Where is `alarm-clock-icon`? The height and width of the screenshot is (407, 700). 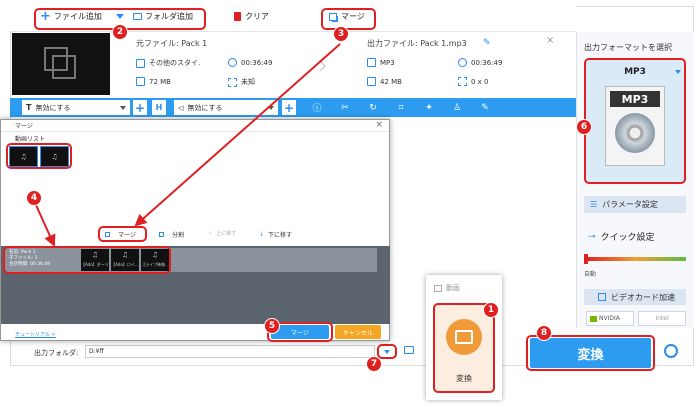 alarm-clock-icon is located at coordinates (671, 351).